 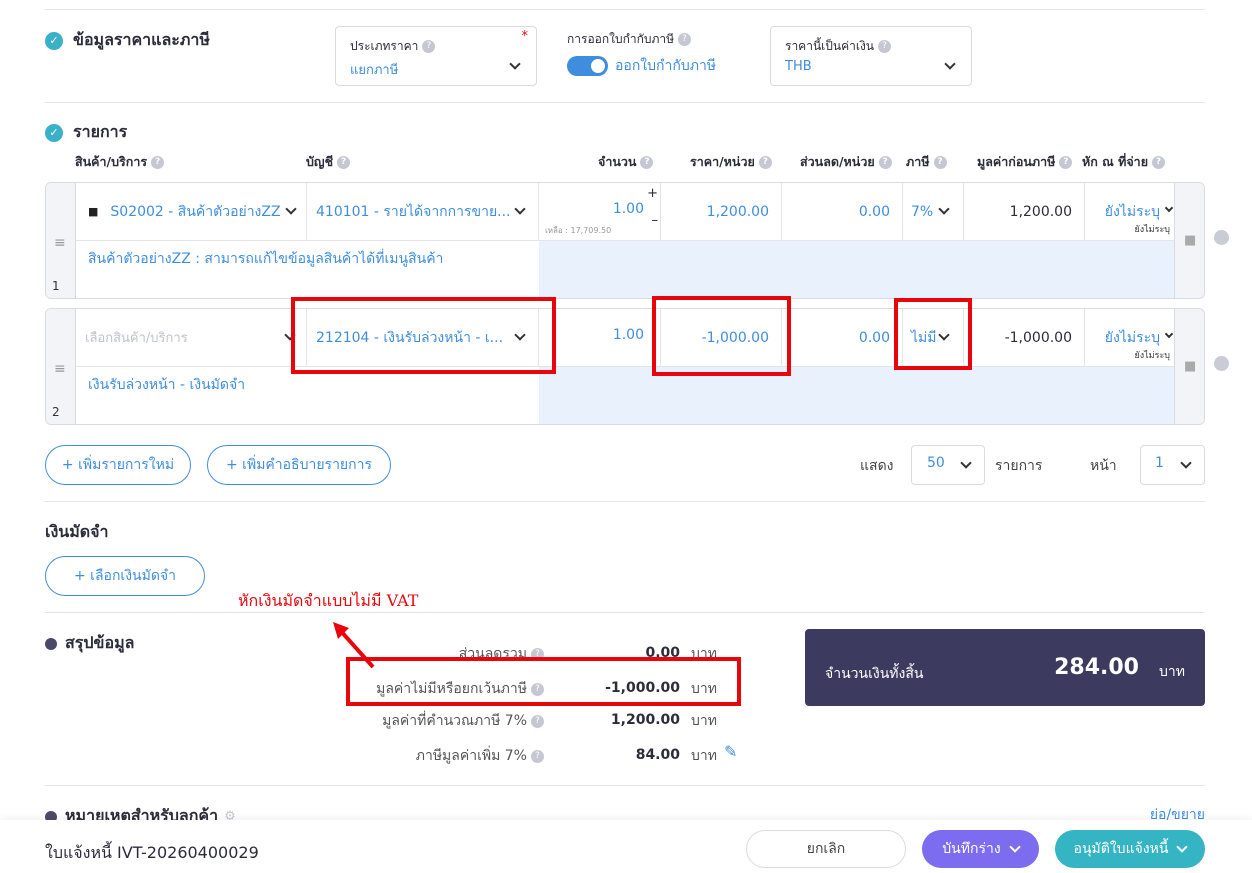 I want to click on tax-invoice-group: การออกใบกำกับภาษี? ออกใบกำกับภาษี, so click(x=641, y=53).